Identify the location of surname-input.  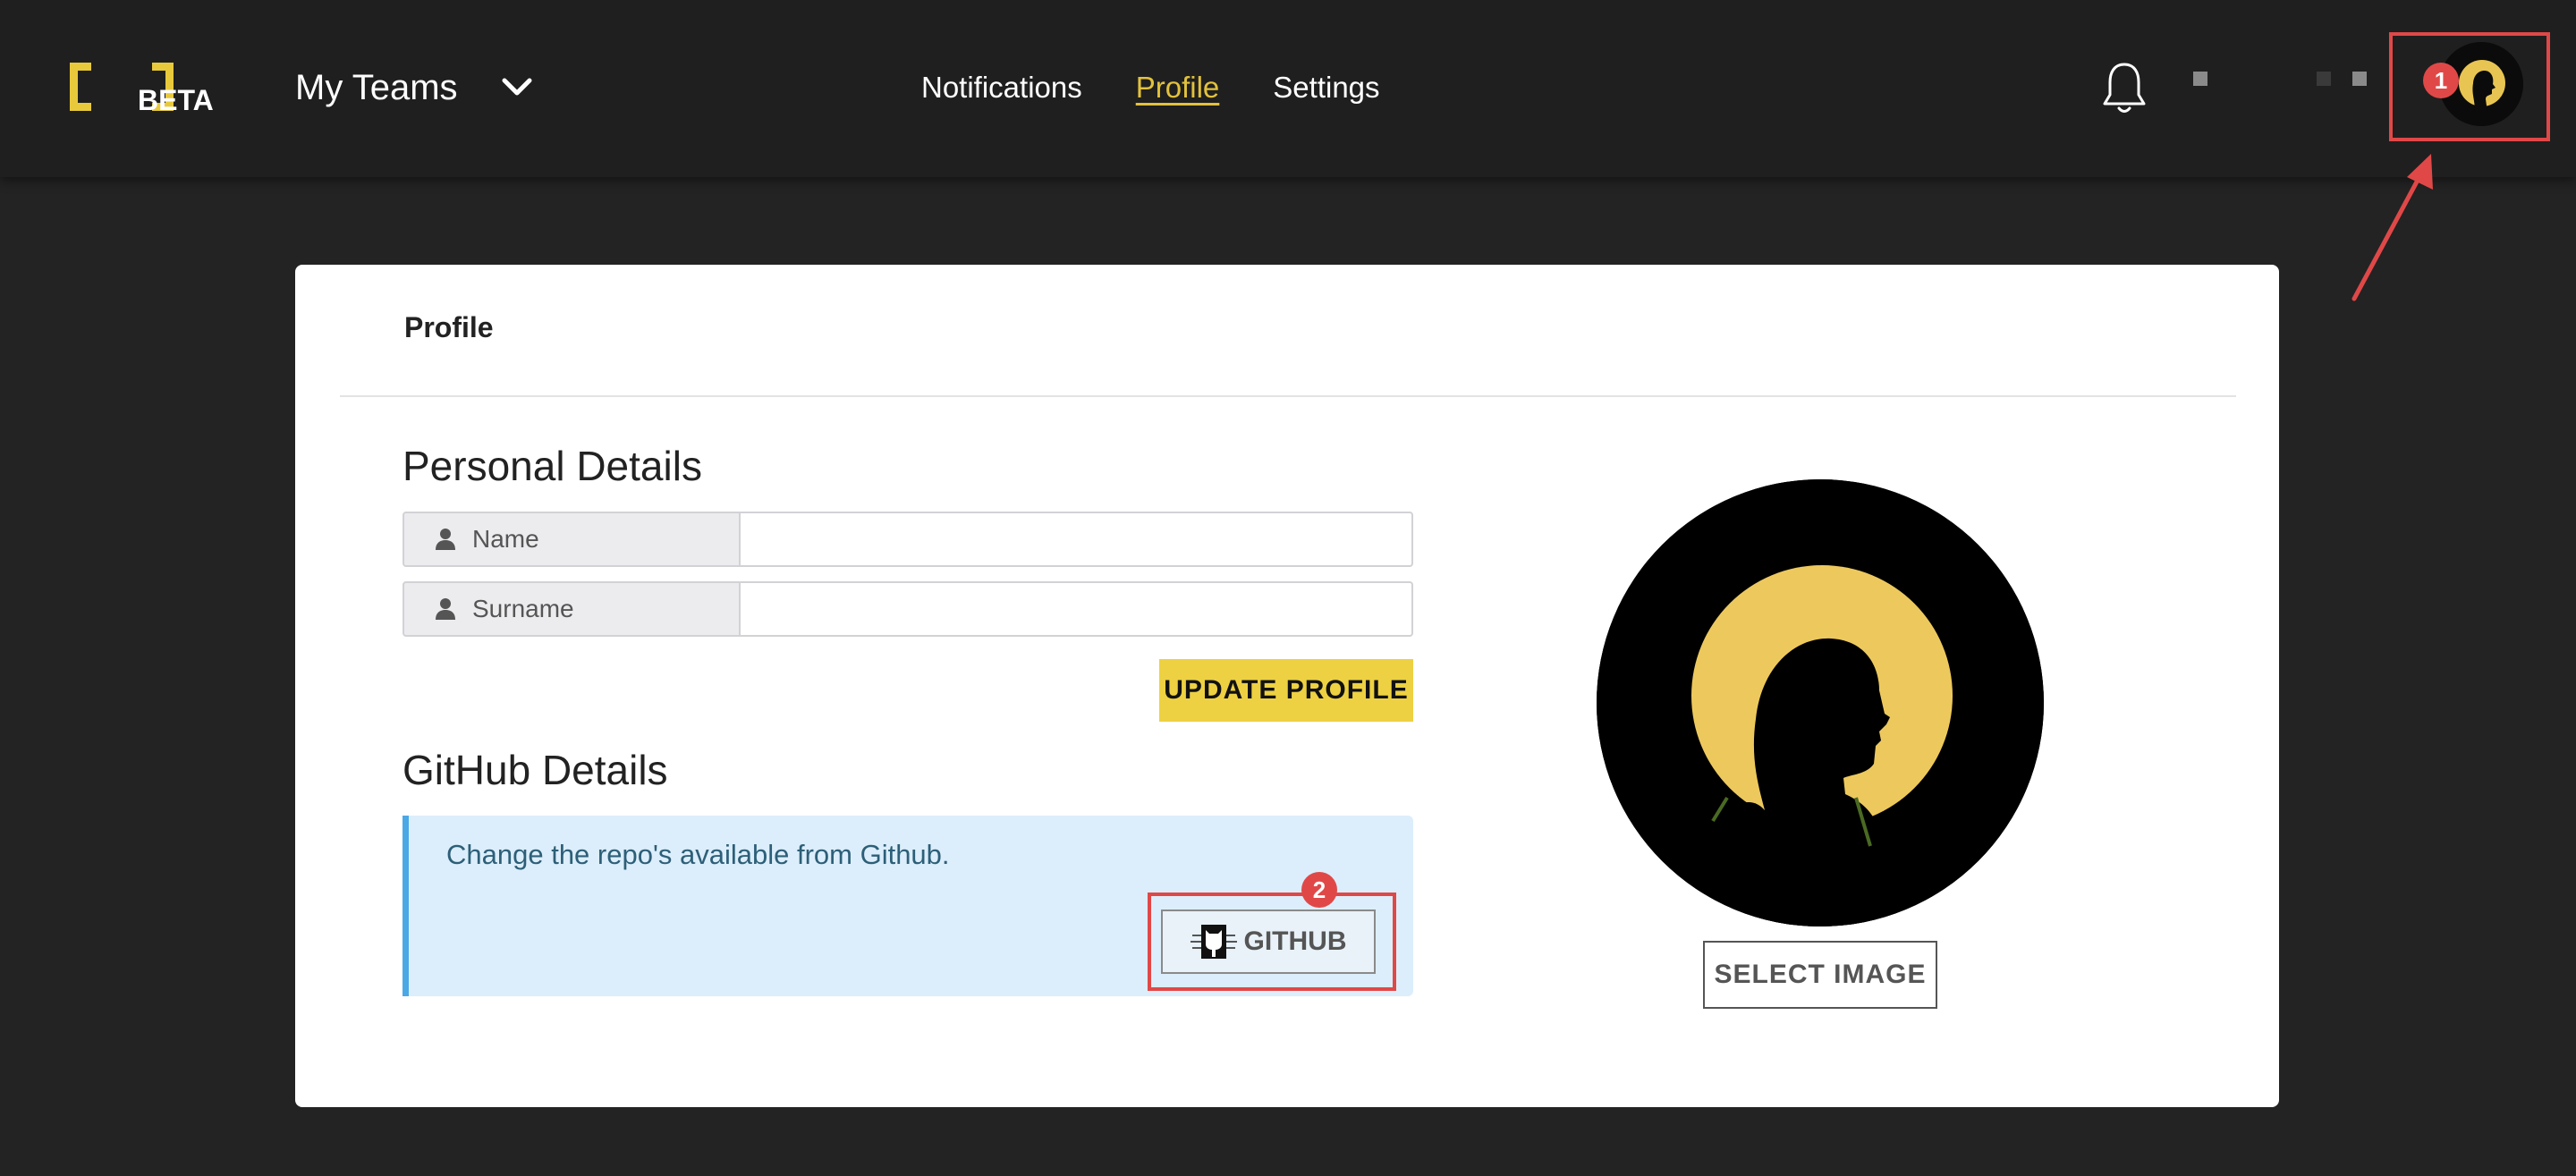
(1077, 609).